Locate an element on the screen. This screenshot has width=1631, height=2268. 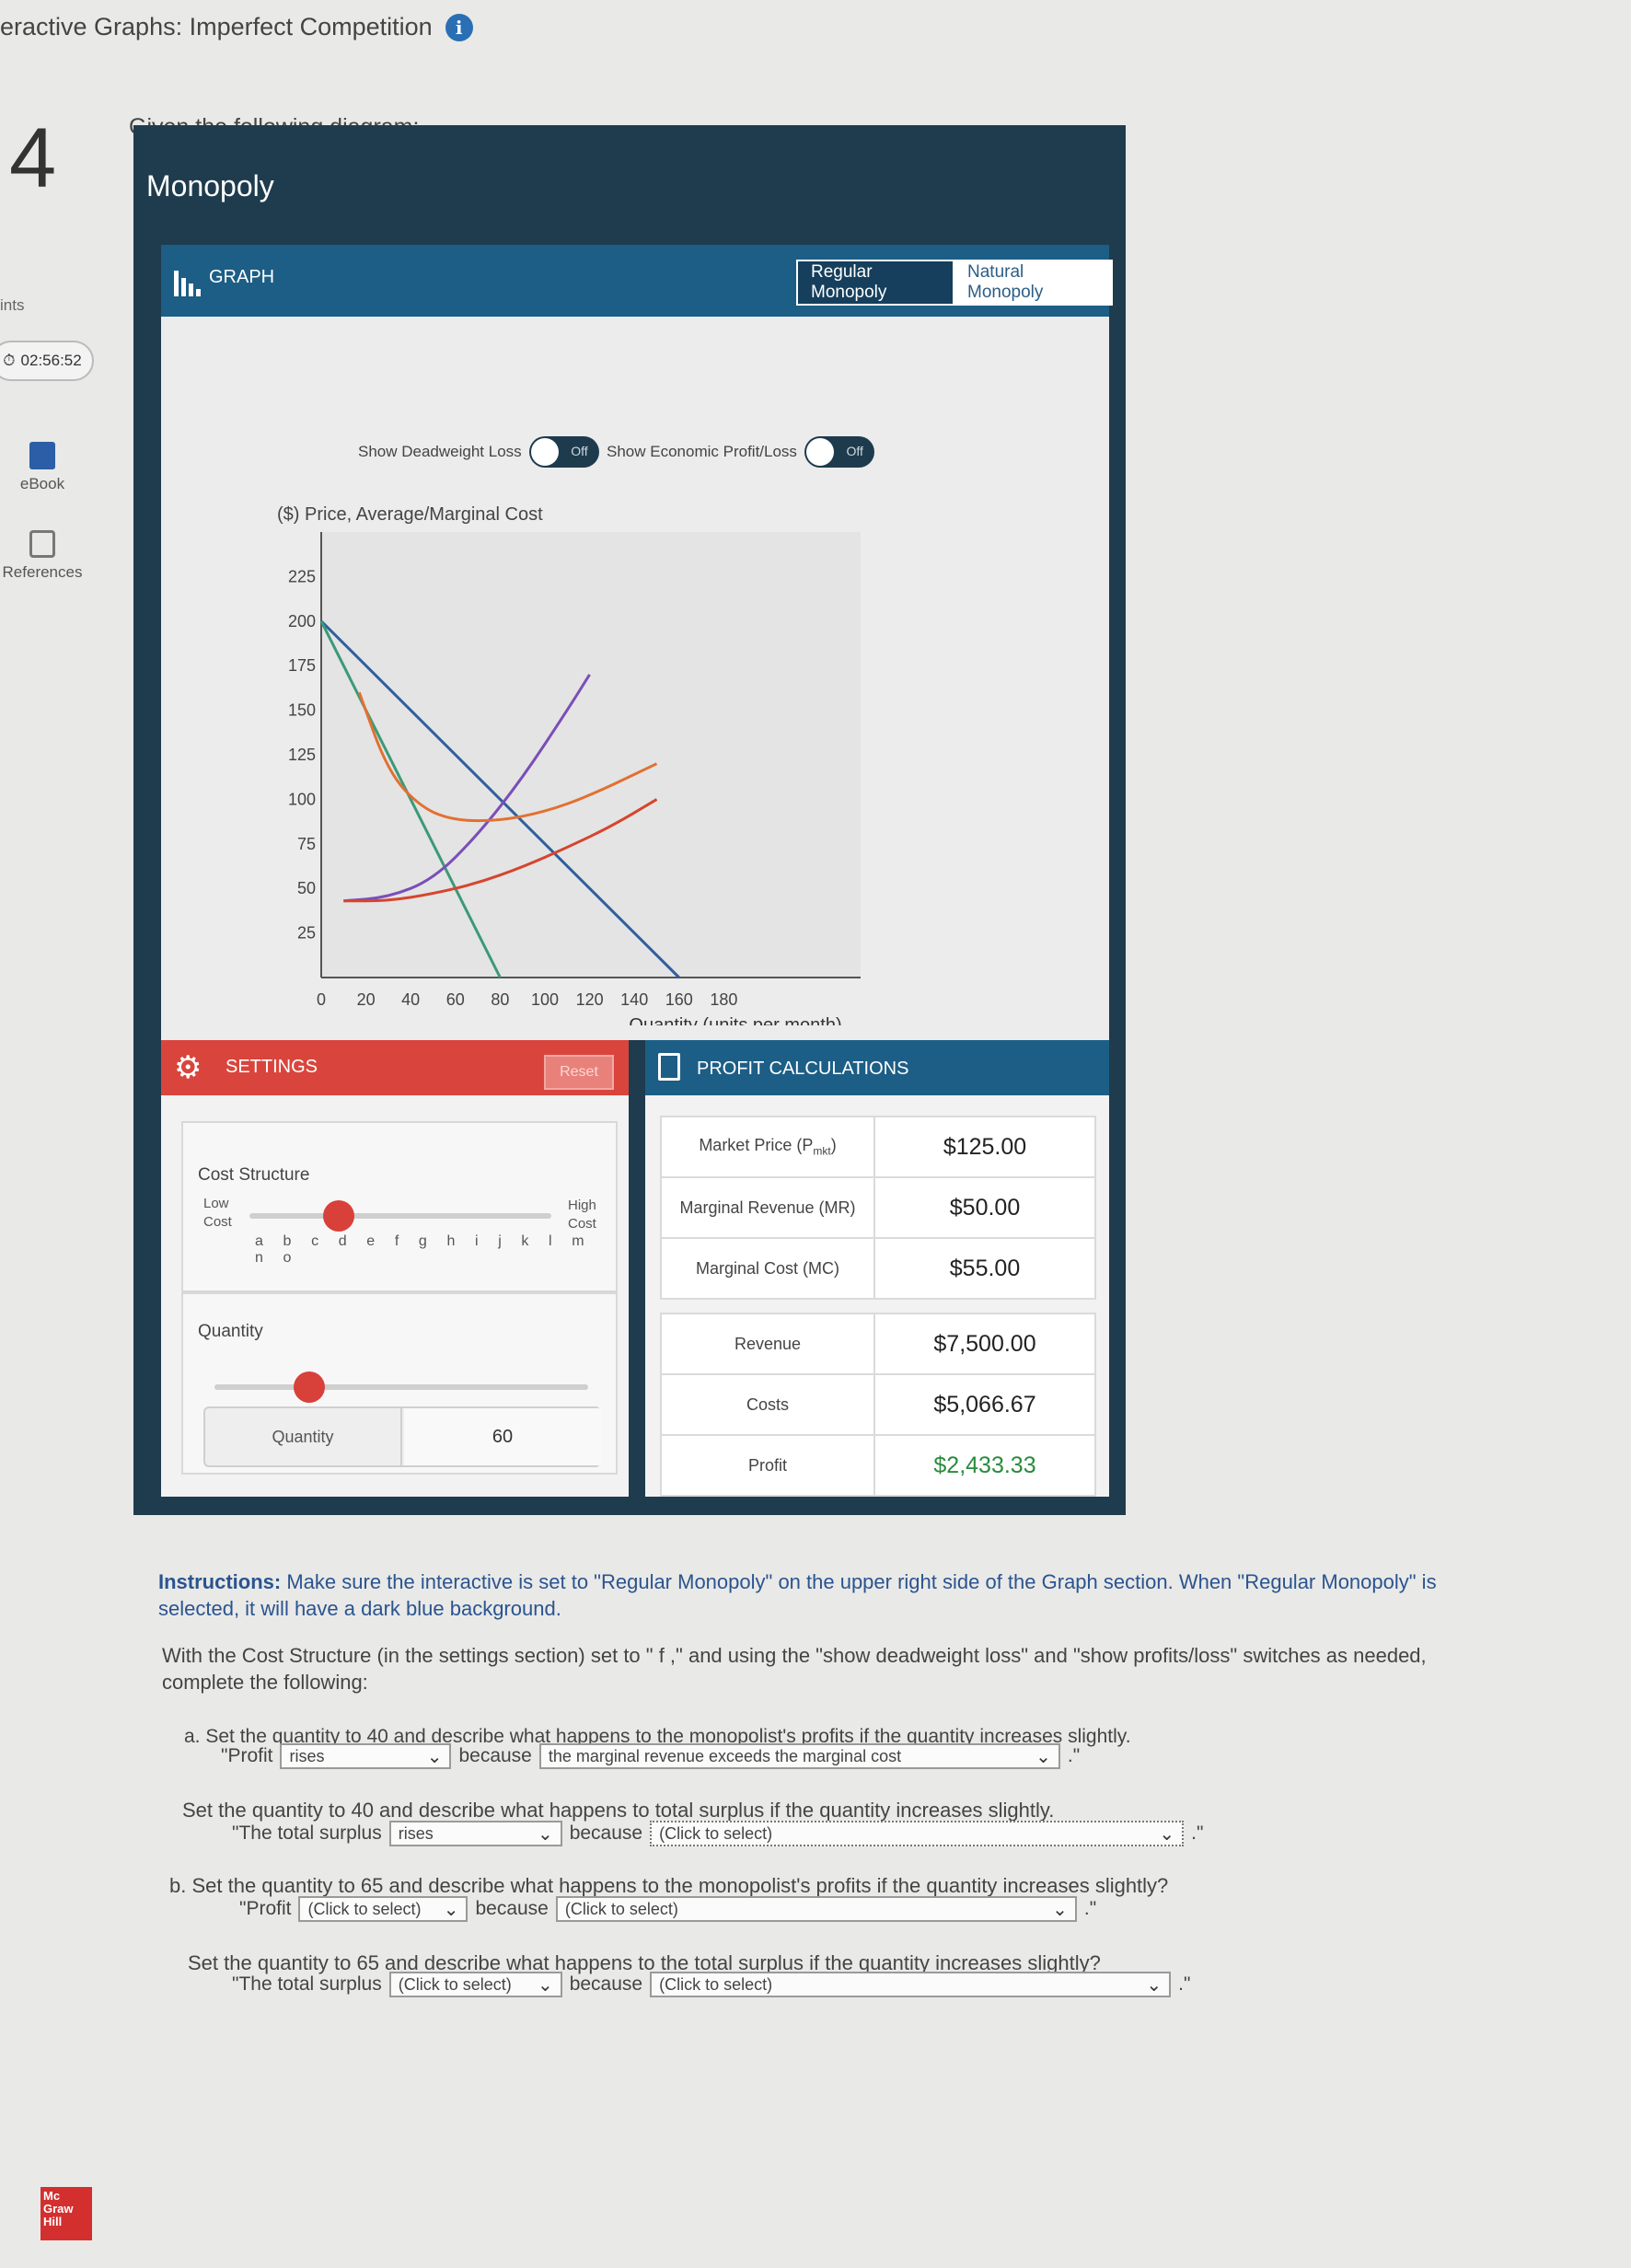
y-tick-label: 200 is located at coordinates (302, 621).